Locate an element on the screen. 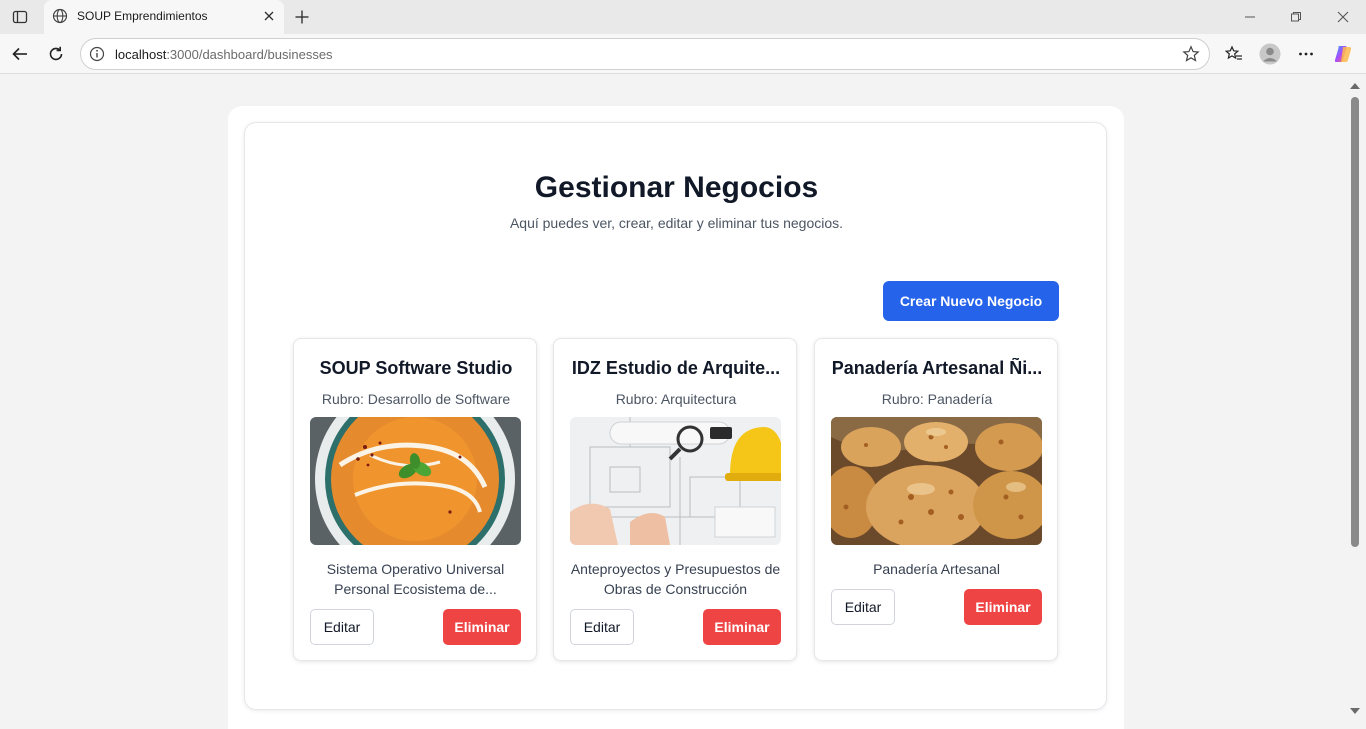 This screenshot has height=729, width=1366. favorites-icon is located at coordinates (1234, 54).